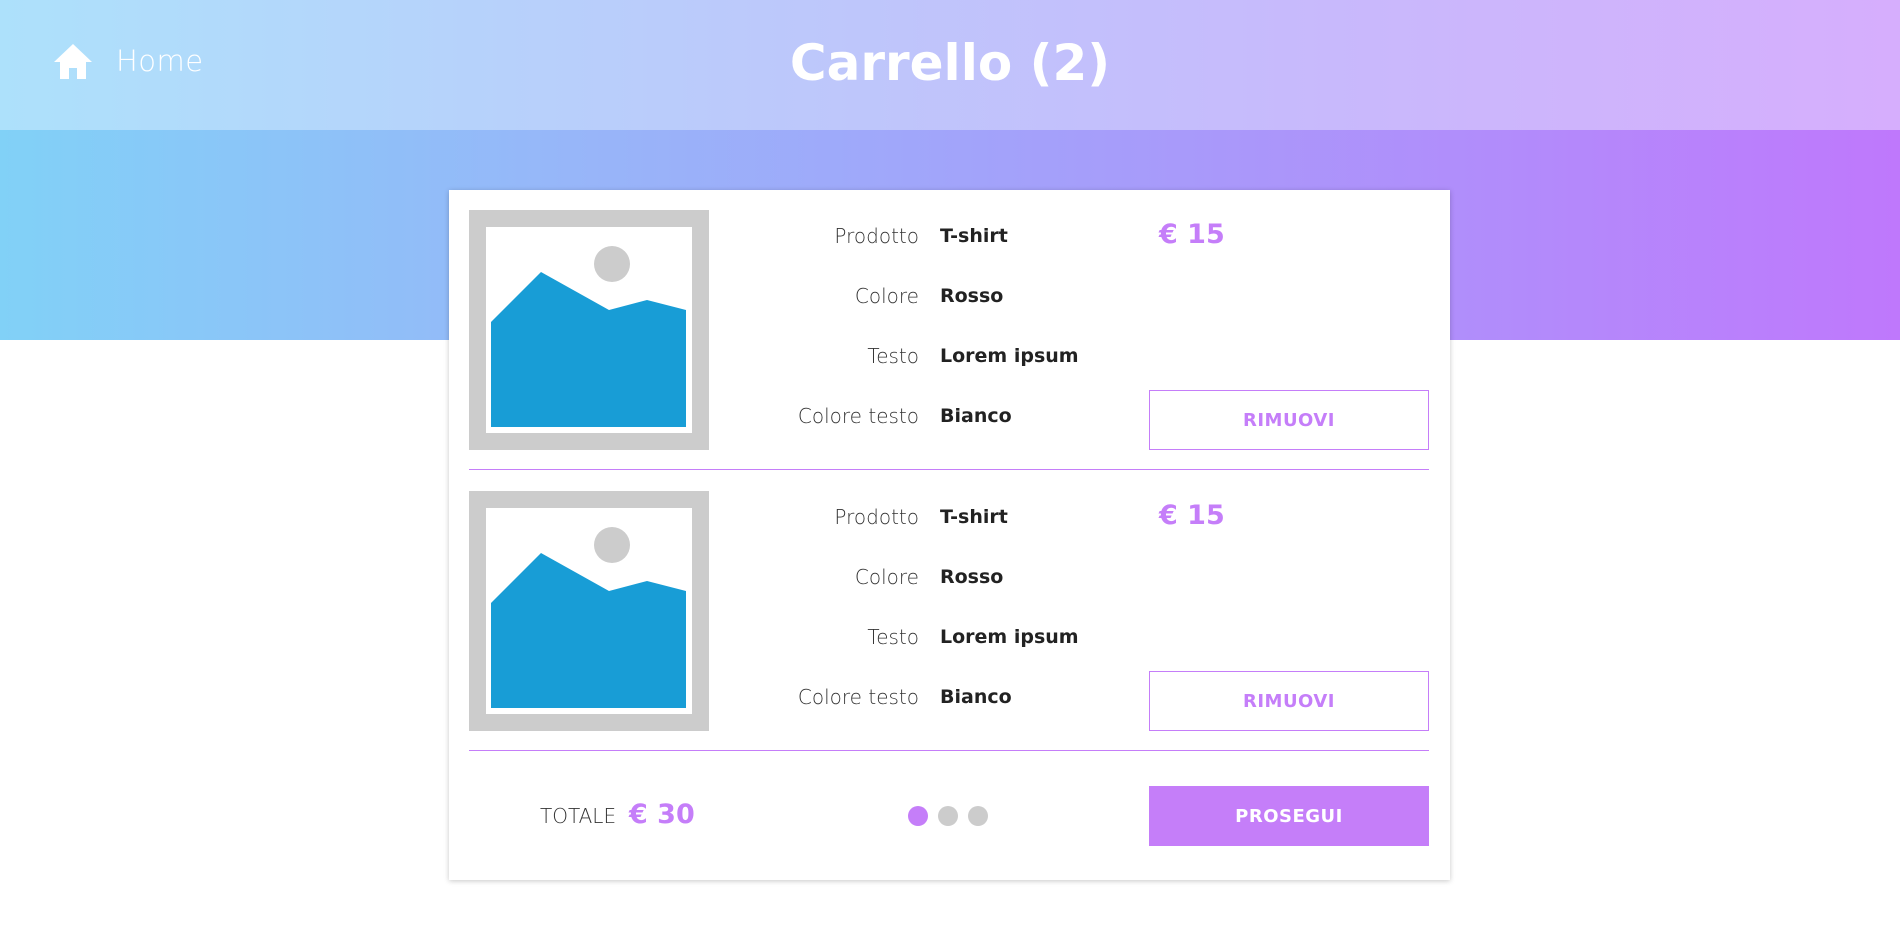 The image size is (1900, 940). What do you see at coordinates (918, 816) in the screenshot?
I see `step-dot-active` at bounding box center [918, 816].